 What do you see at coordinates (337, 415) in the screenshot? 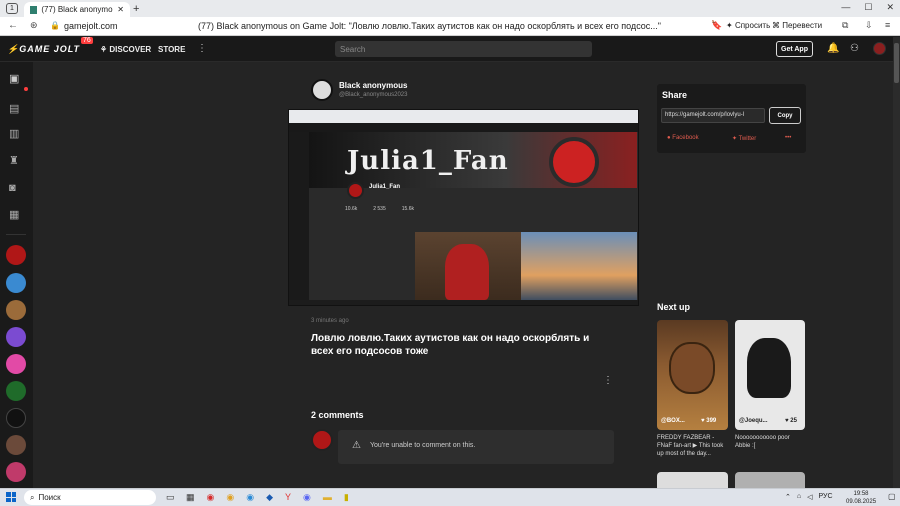
I see `comments-title: 2 comments` at bounding box center [337, 415].